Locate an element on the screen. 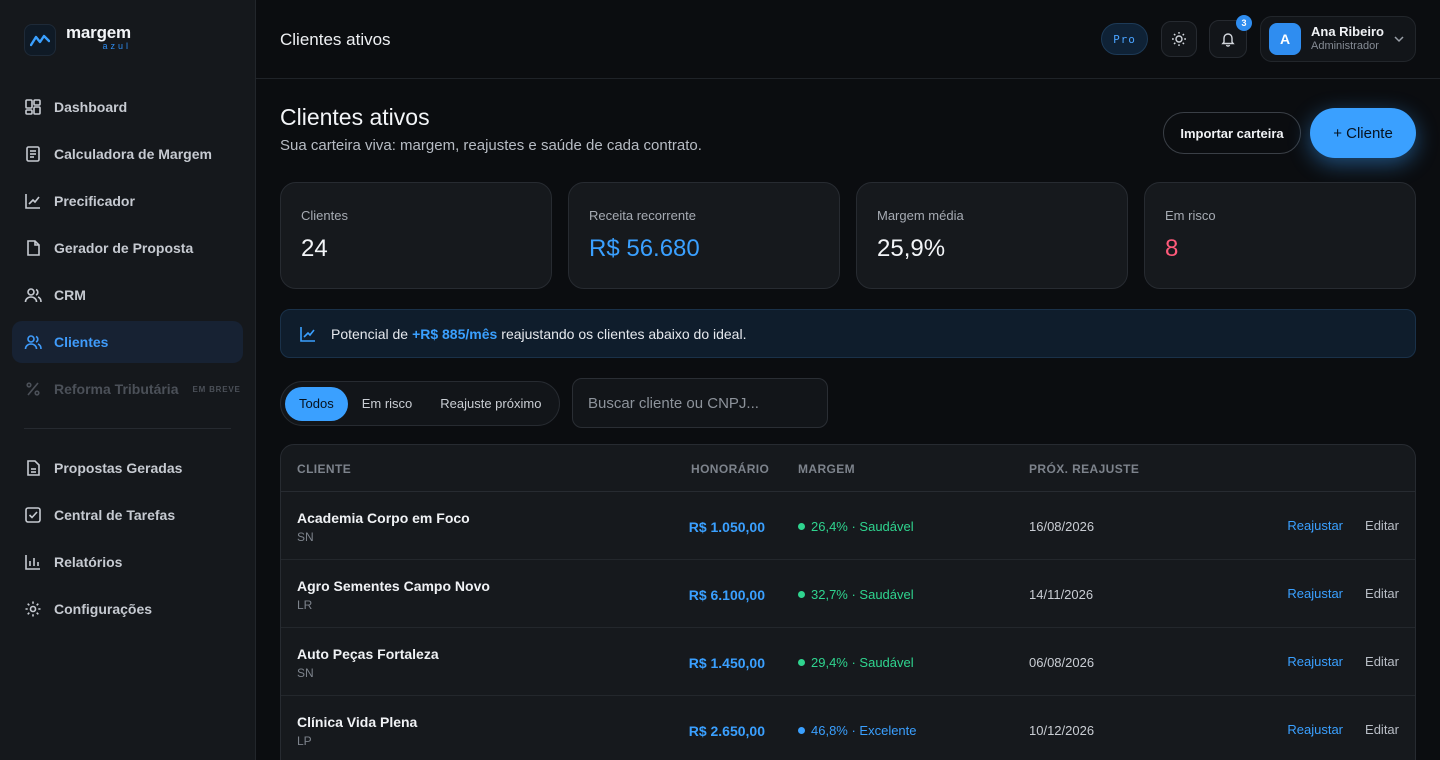 The width and height of the screenshot is (1440, 760). coming-soon-badge: EM BREVE is located at coordinates (216, 389).